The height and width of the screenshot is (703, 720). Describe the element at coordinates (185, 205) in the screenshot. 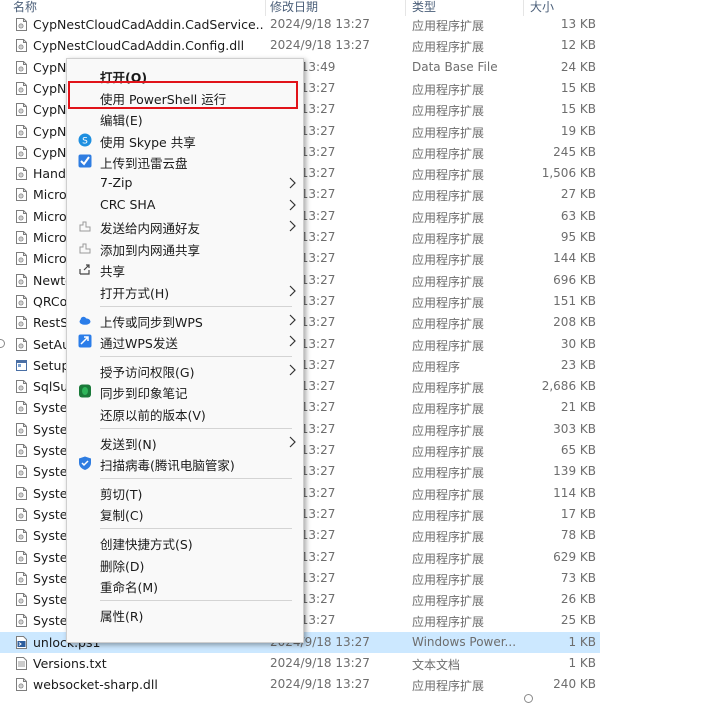

I see `menu-item: CRC SHA` at that location.